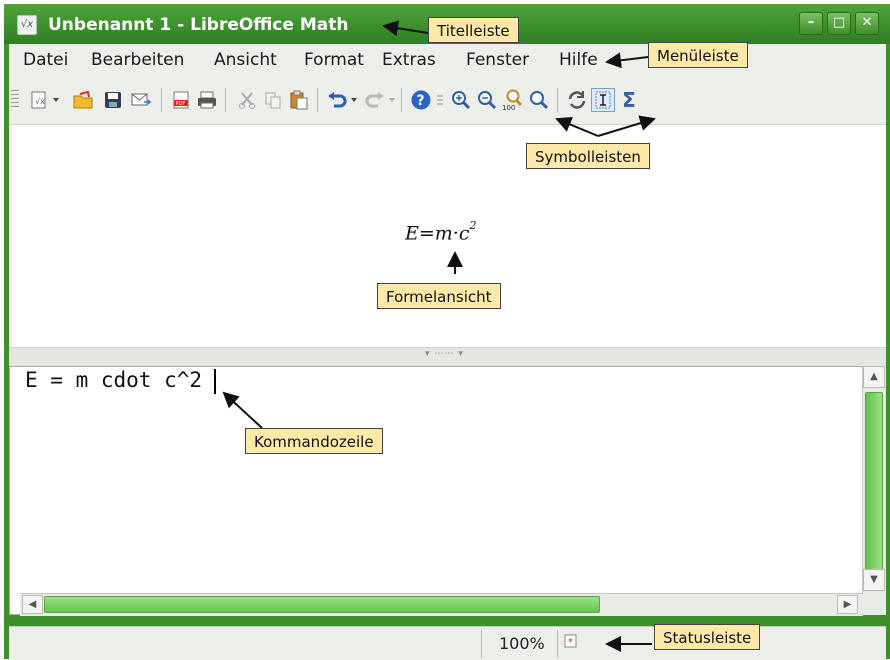  I want to click on horizontal-scrollbar: ◀ ▶, so click(441, 604).